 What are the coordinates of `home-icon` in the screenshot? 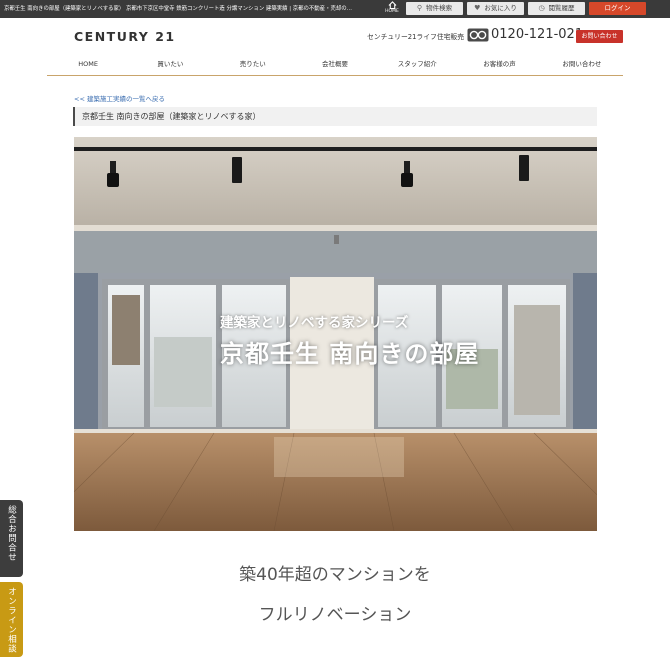 It's located at (392, 5).